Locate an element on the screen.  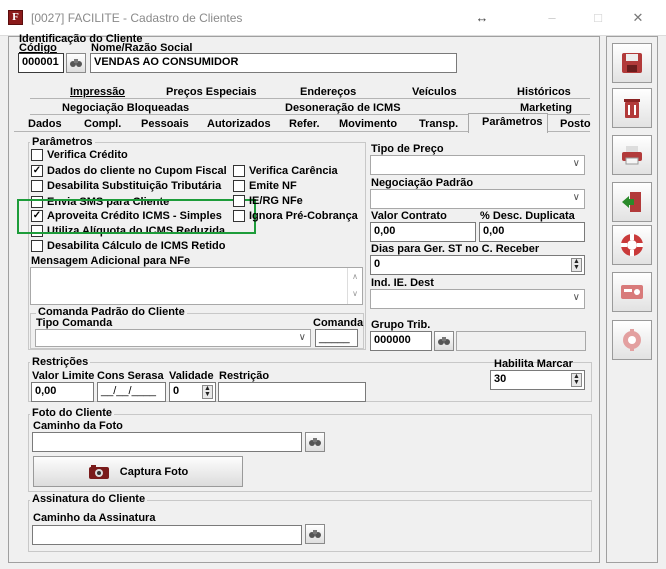
tab-posto: Posto is located at coordinates (575, 124).